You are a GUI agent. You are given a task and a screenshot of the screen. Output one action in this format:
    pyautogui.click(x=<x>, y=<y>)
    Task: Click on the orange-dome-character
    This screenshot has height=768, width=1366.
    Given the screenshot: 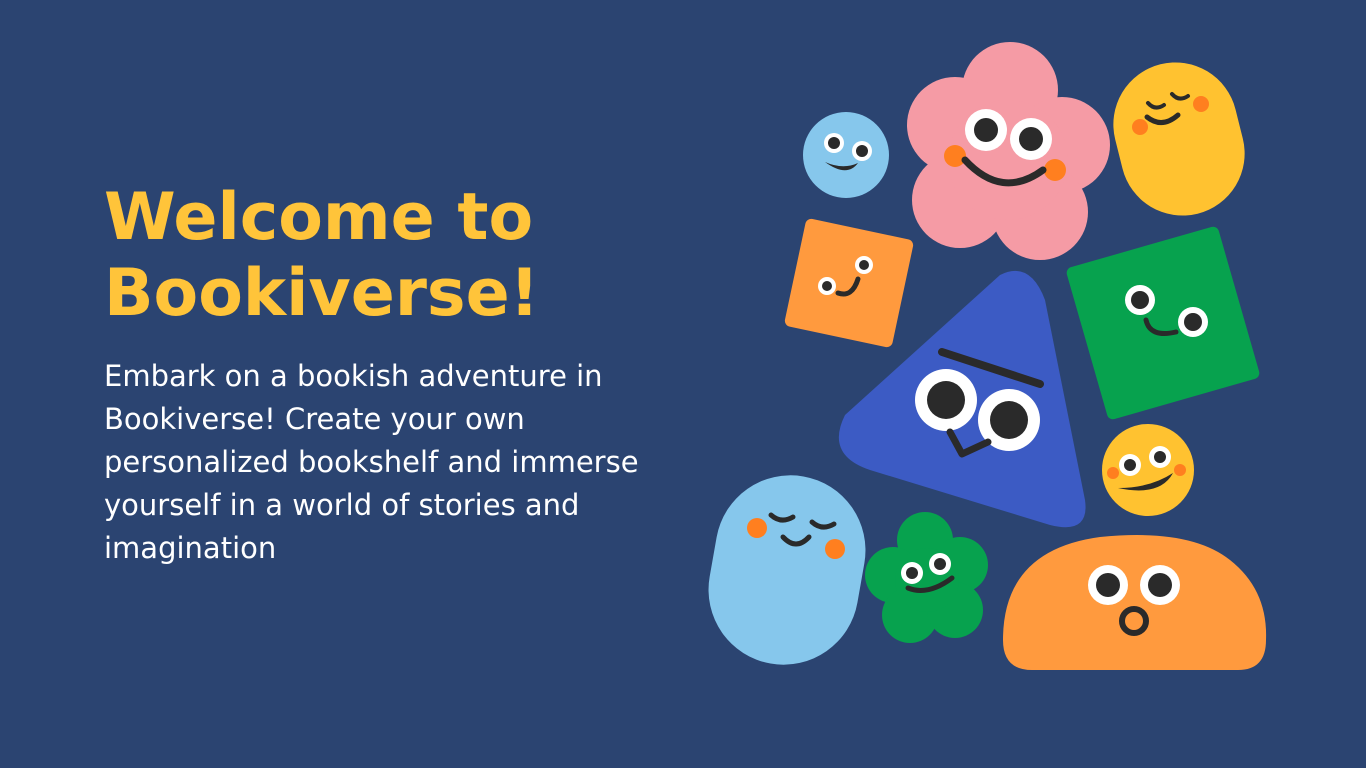 What is the action you would take?
    pyautogui.click(x=1135, y=602)
    